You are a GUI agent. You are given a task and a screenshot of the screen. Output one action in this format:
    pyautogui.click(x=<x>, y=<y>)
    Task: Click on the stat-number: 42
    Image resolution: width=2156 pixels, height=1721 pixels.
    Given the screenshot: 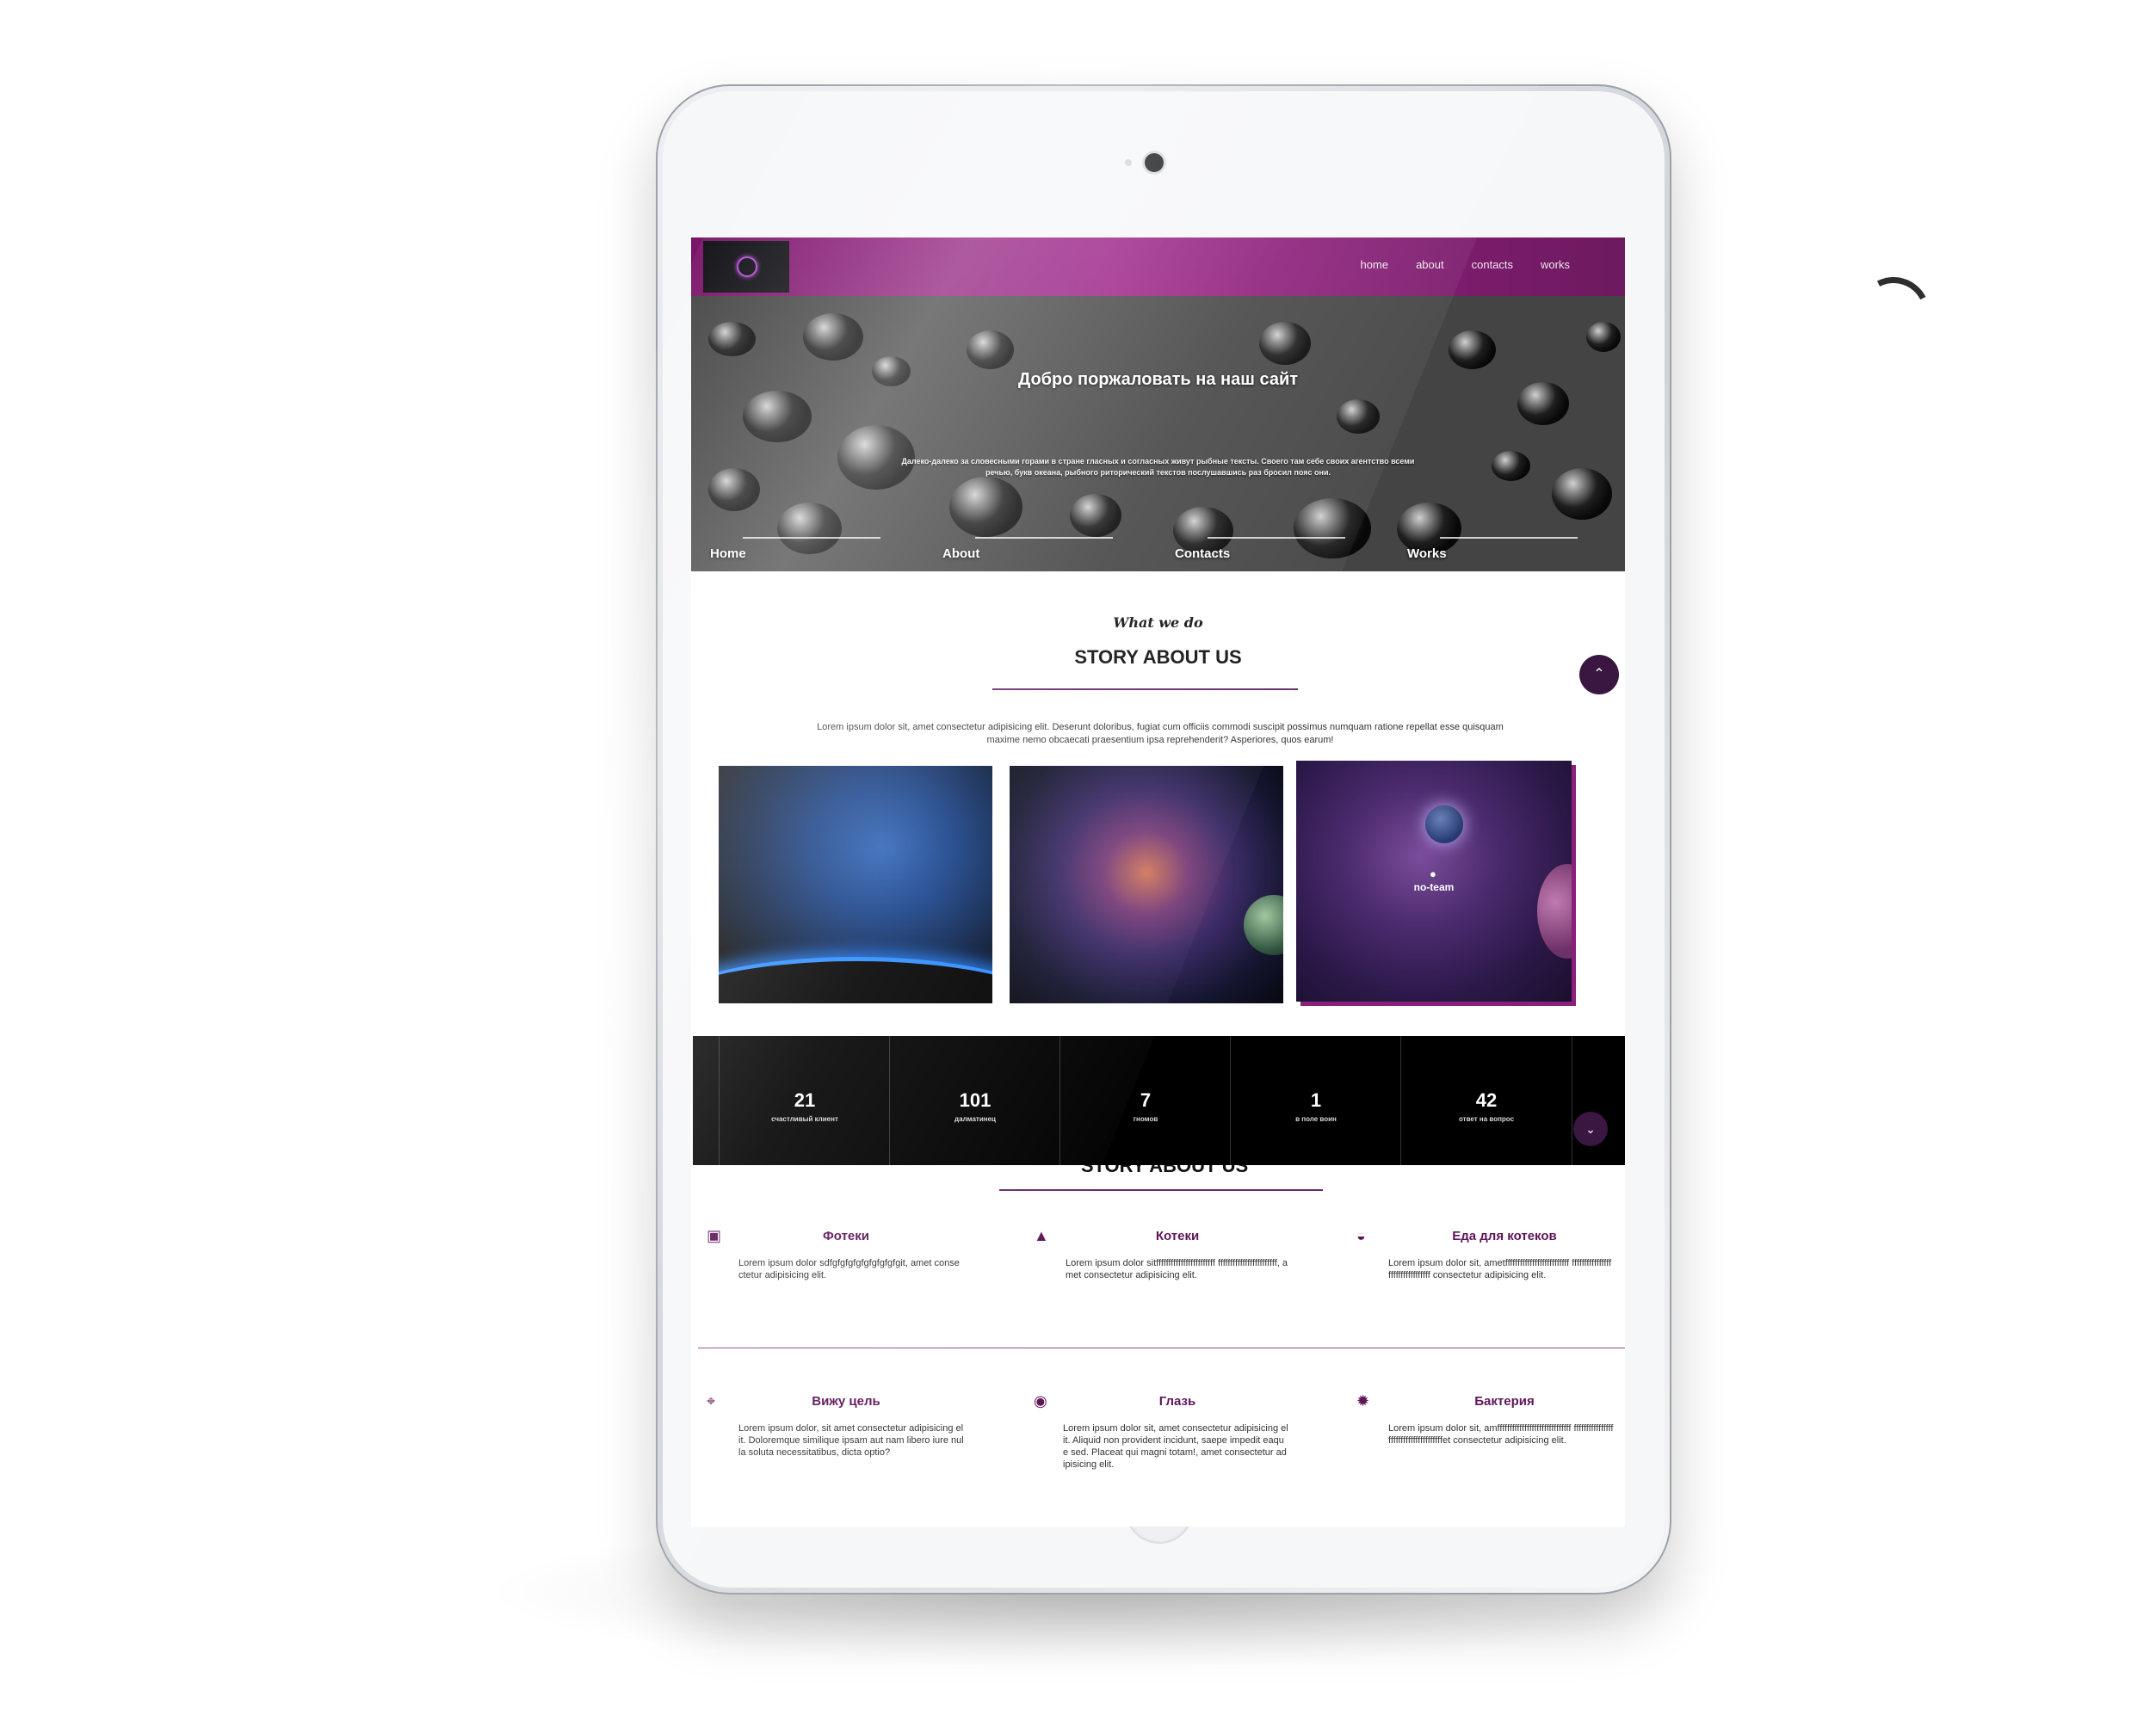 What is the action you would take?
    pyautogui.click(x=1486, y=1100)
    